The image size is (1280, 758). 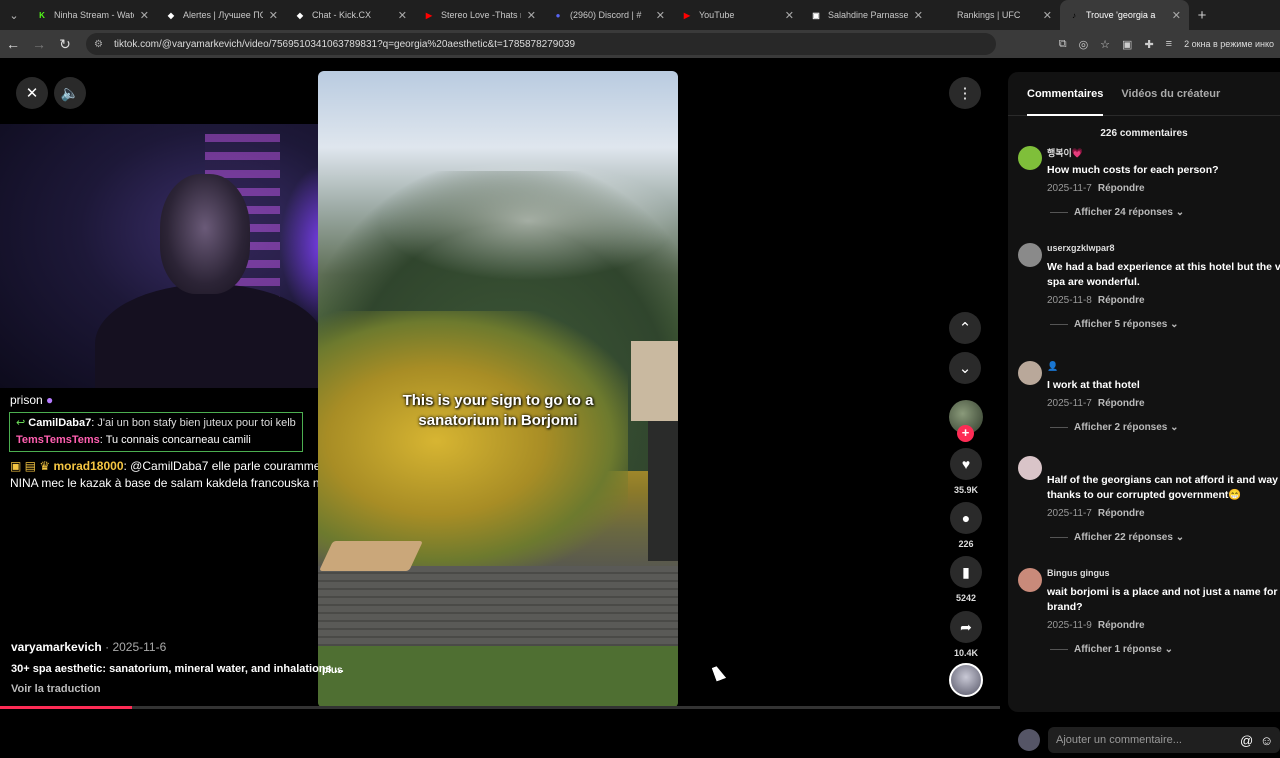 I want to click on commenter-name: Bingus gingus, so click(x=1163, y=575).